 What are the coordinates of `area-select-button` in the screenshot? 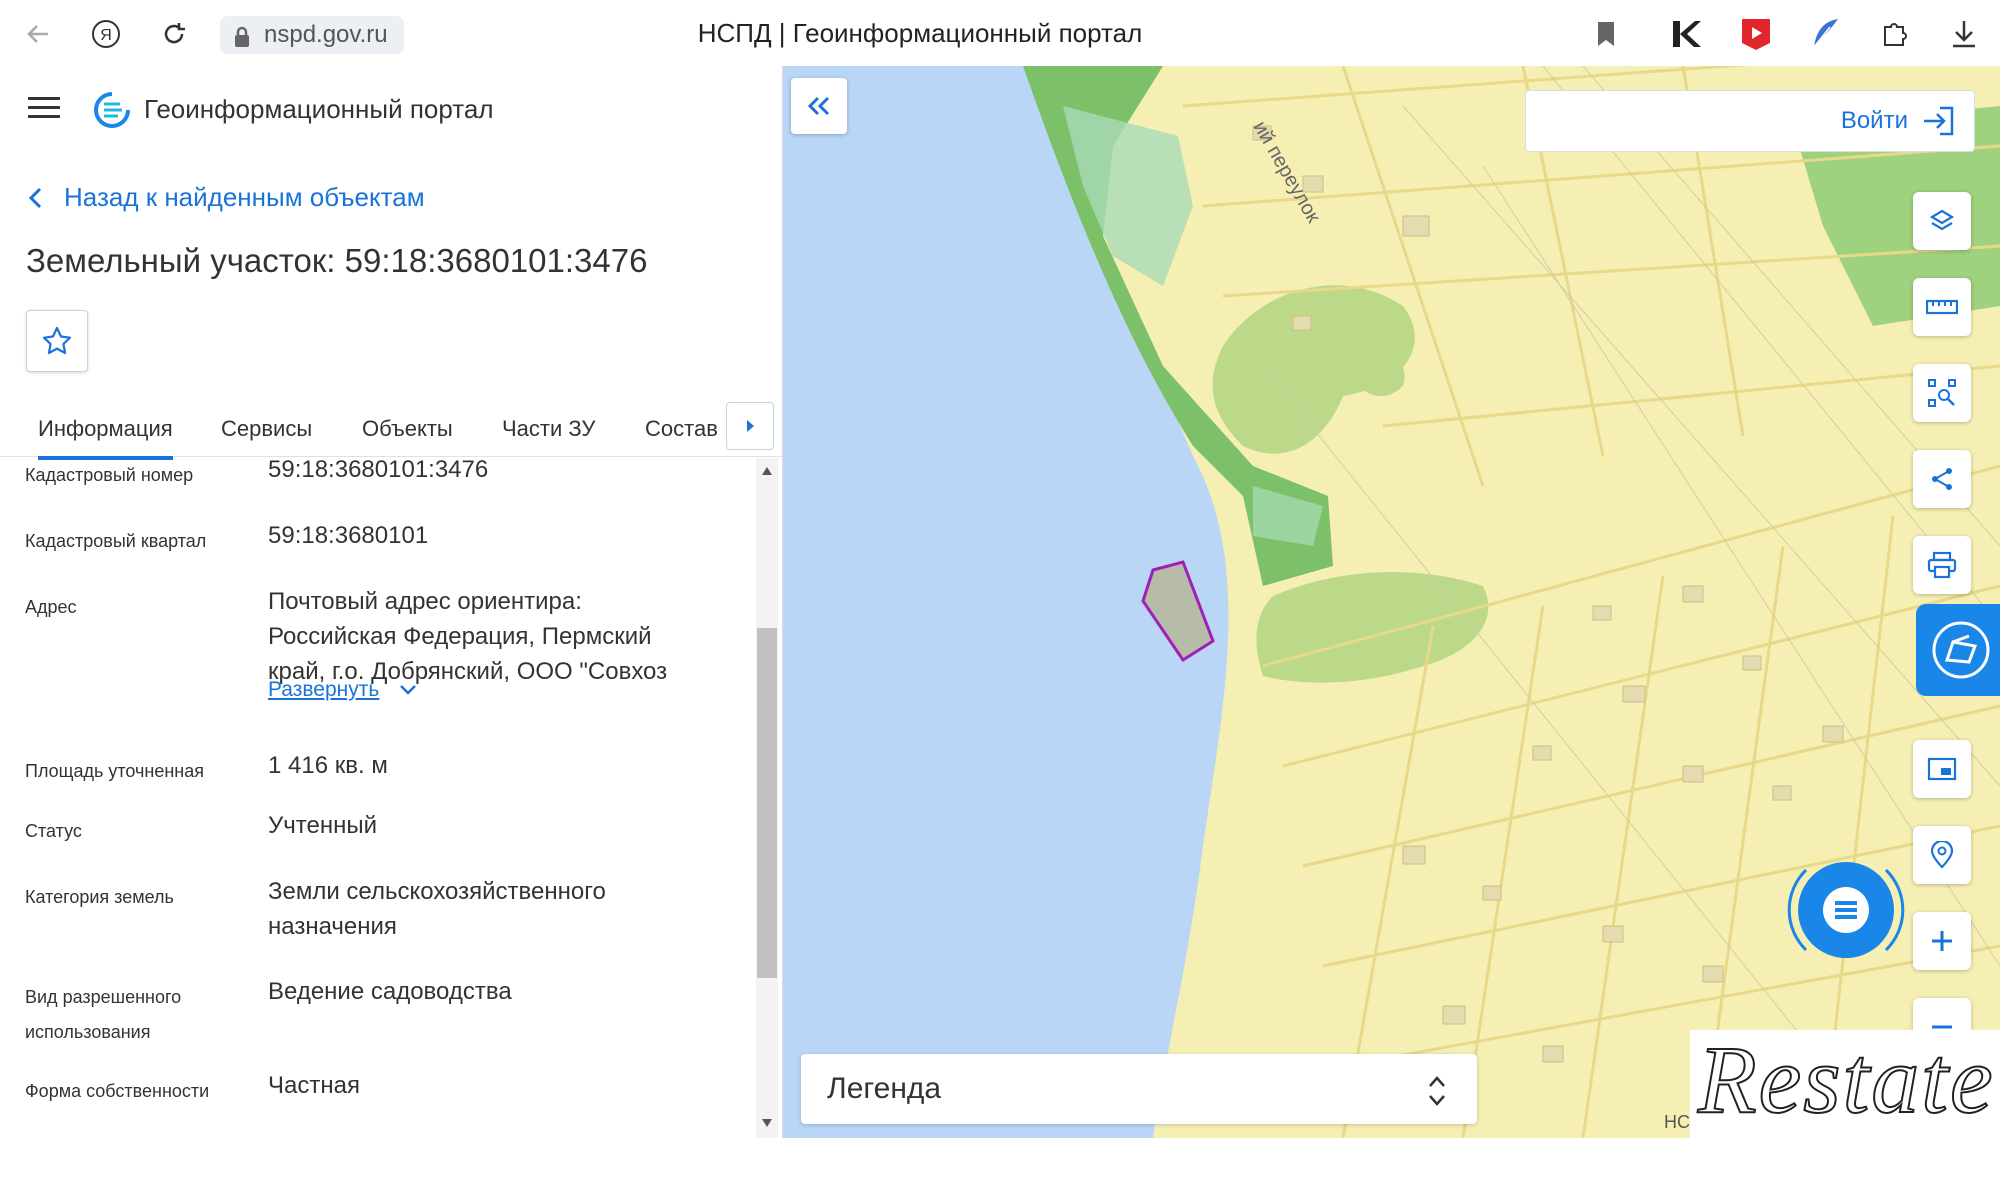 It's located at (1942, 393).